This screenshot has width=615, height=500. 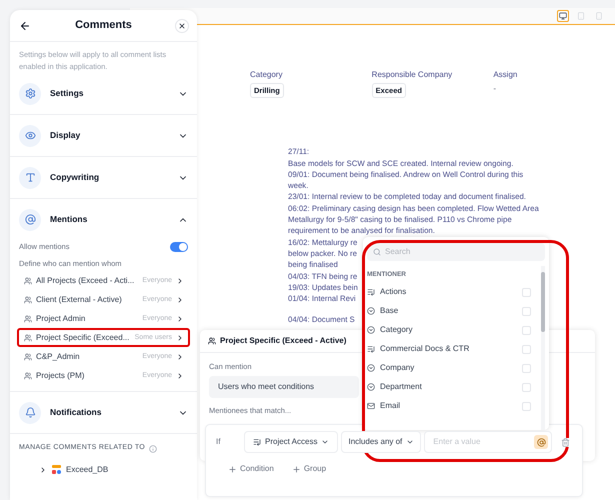 What do you see at coordinates (25, 26) in the screenshot?
I see `arrow-left-icon` at bounding box center [25, 26].